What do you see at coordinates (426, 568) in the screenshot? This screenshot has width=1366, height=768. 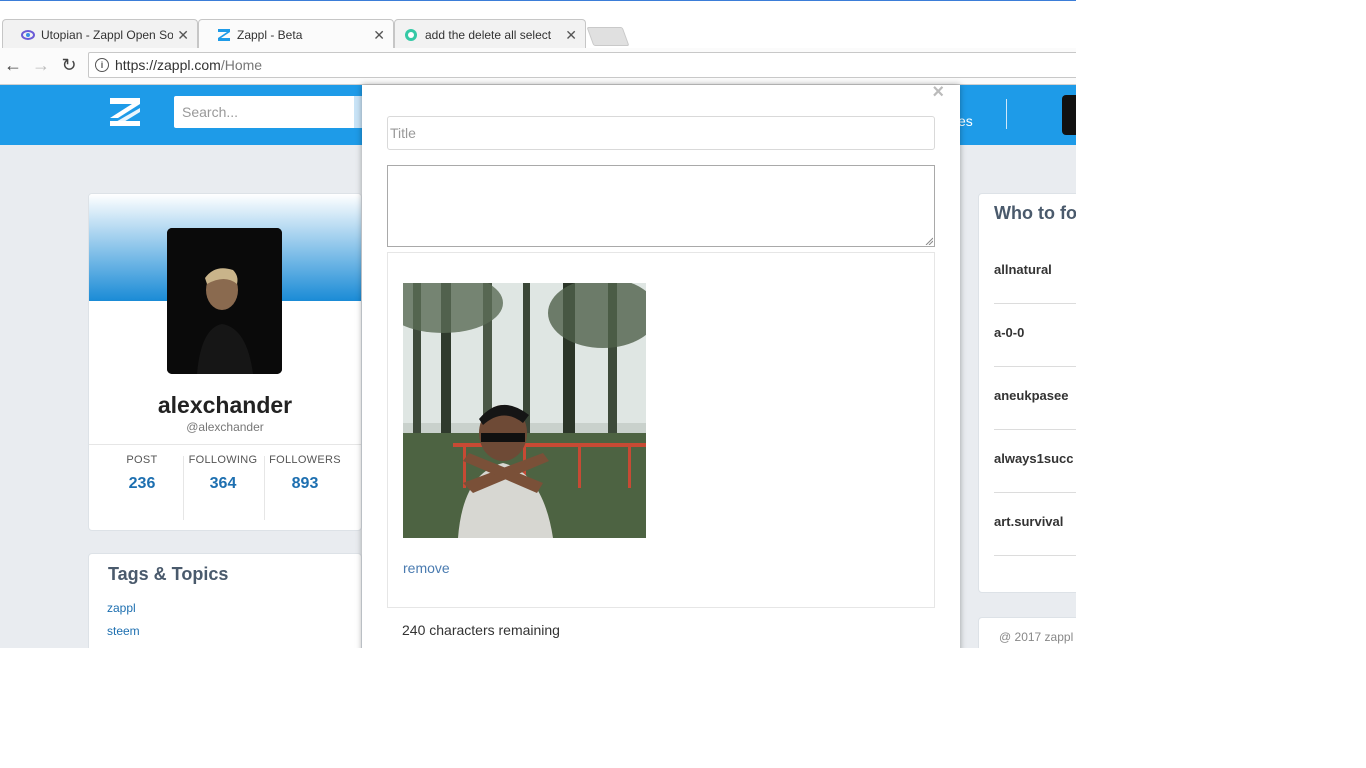 I see `remove-image-link: remove` at bounding box center [426, 568].